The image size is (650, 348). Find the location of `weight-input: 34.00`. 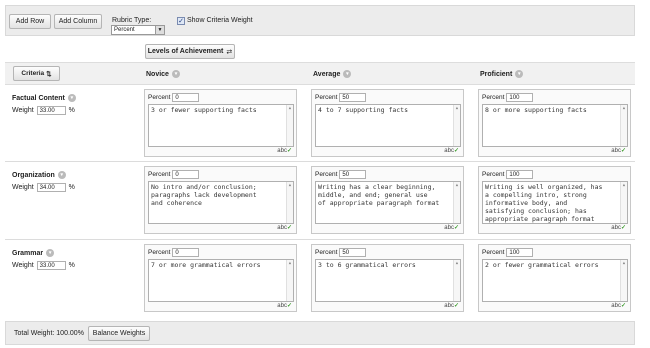

weight-input: 34.00 is located at coordinates (51, 187).